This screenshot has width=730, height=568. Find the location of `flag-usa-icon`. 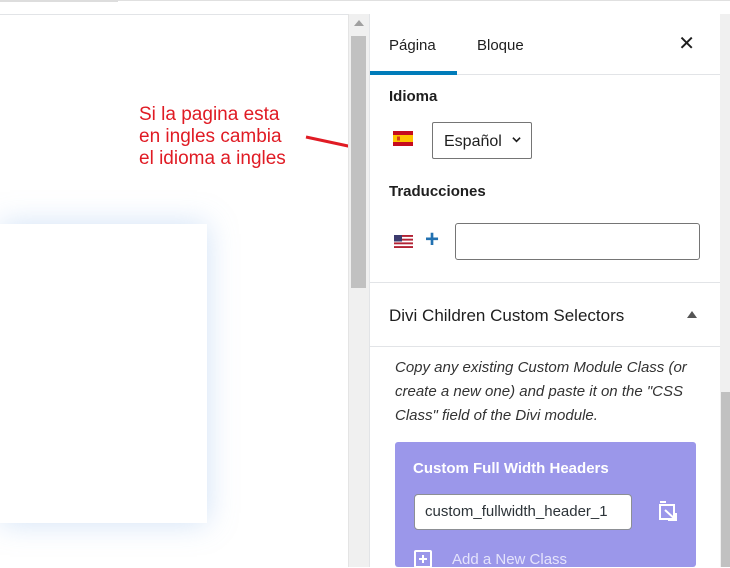

flag-usa-icon is located at coordinates (403, 241).